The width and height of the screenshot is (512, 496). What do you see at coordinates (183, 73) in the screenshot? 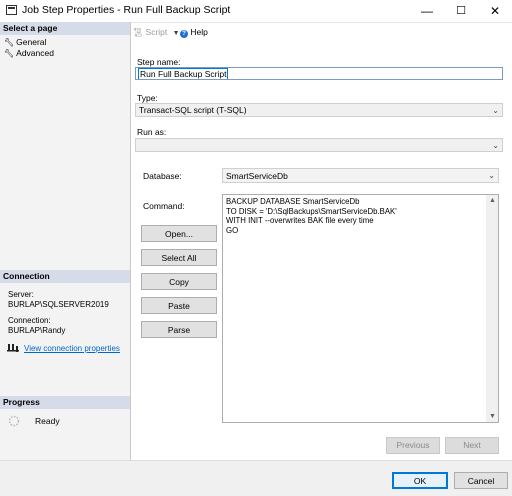
I see `step-name-value: Run Full Backup Script` at bounding box center [183, 73].